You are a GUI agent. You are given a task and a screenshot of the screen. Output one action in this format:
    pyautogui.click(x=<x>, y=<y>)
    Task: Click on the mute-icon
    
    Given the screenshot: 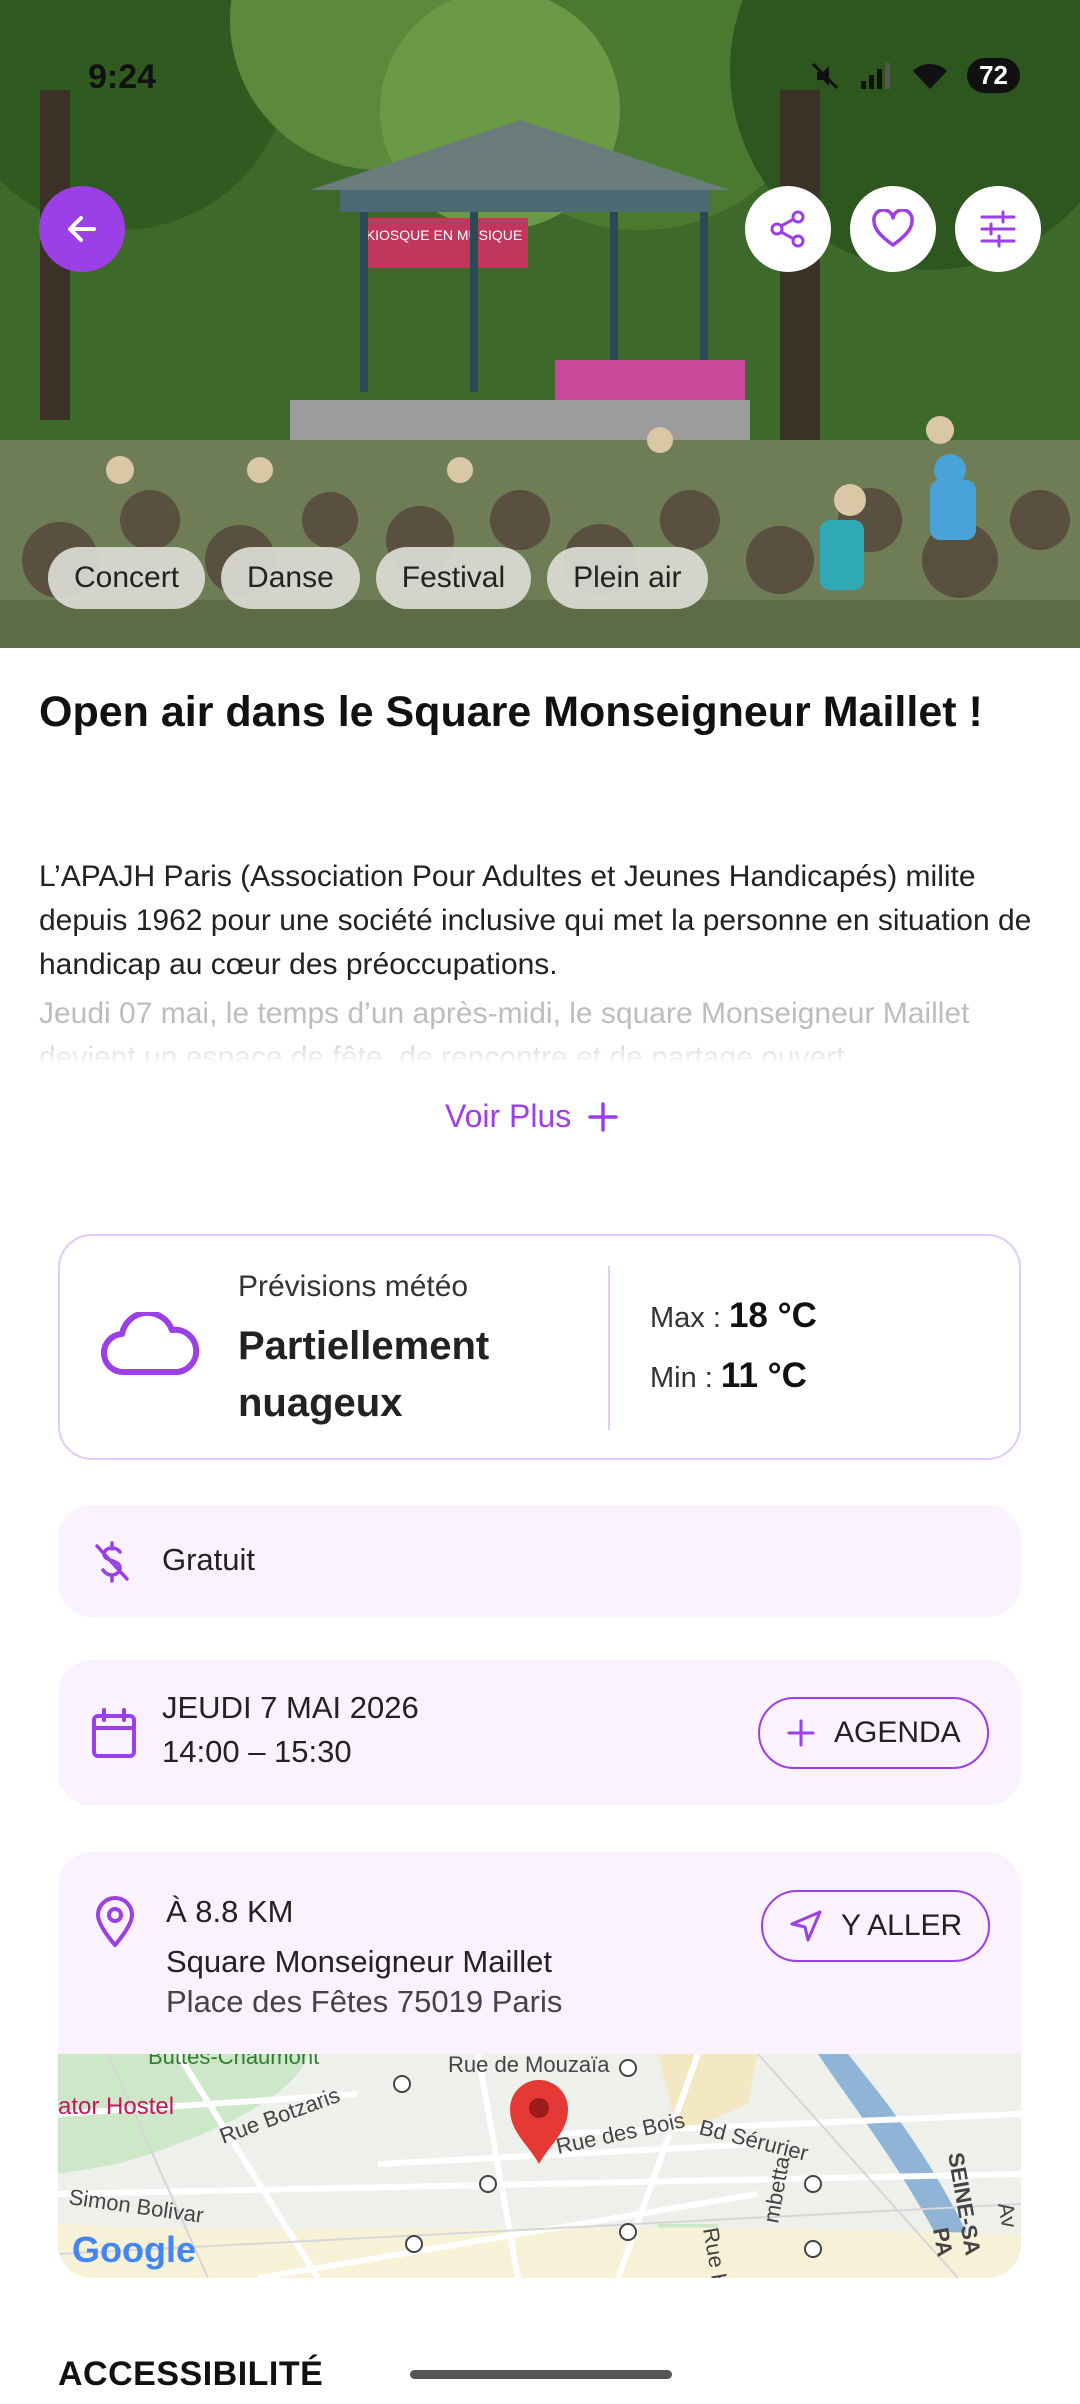 What is the action you would take?
    pyautogui.click(x=825, y=75)
    